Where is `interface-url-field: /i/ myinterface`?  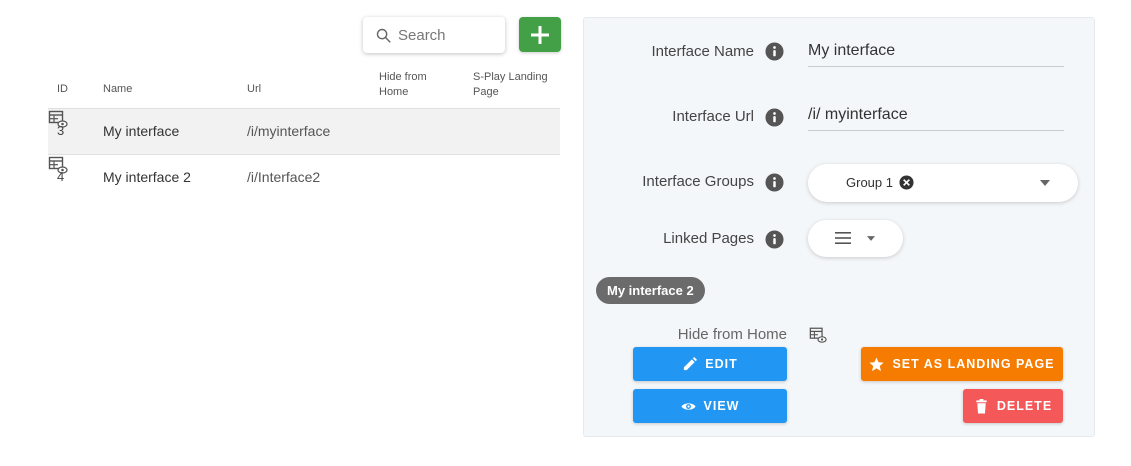
interface-url-field: /i/ myinterface is located at coordinates (936, 118).